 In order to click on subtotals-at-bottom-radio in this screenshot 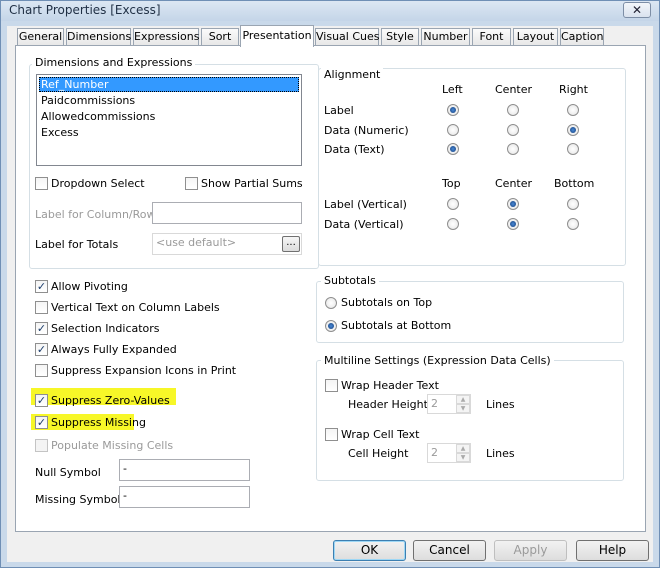, I will do `click(331, 326)`.